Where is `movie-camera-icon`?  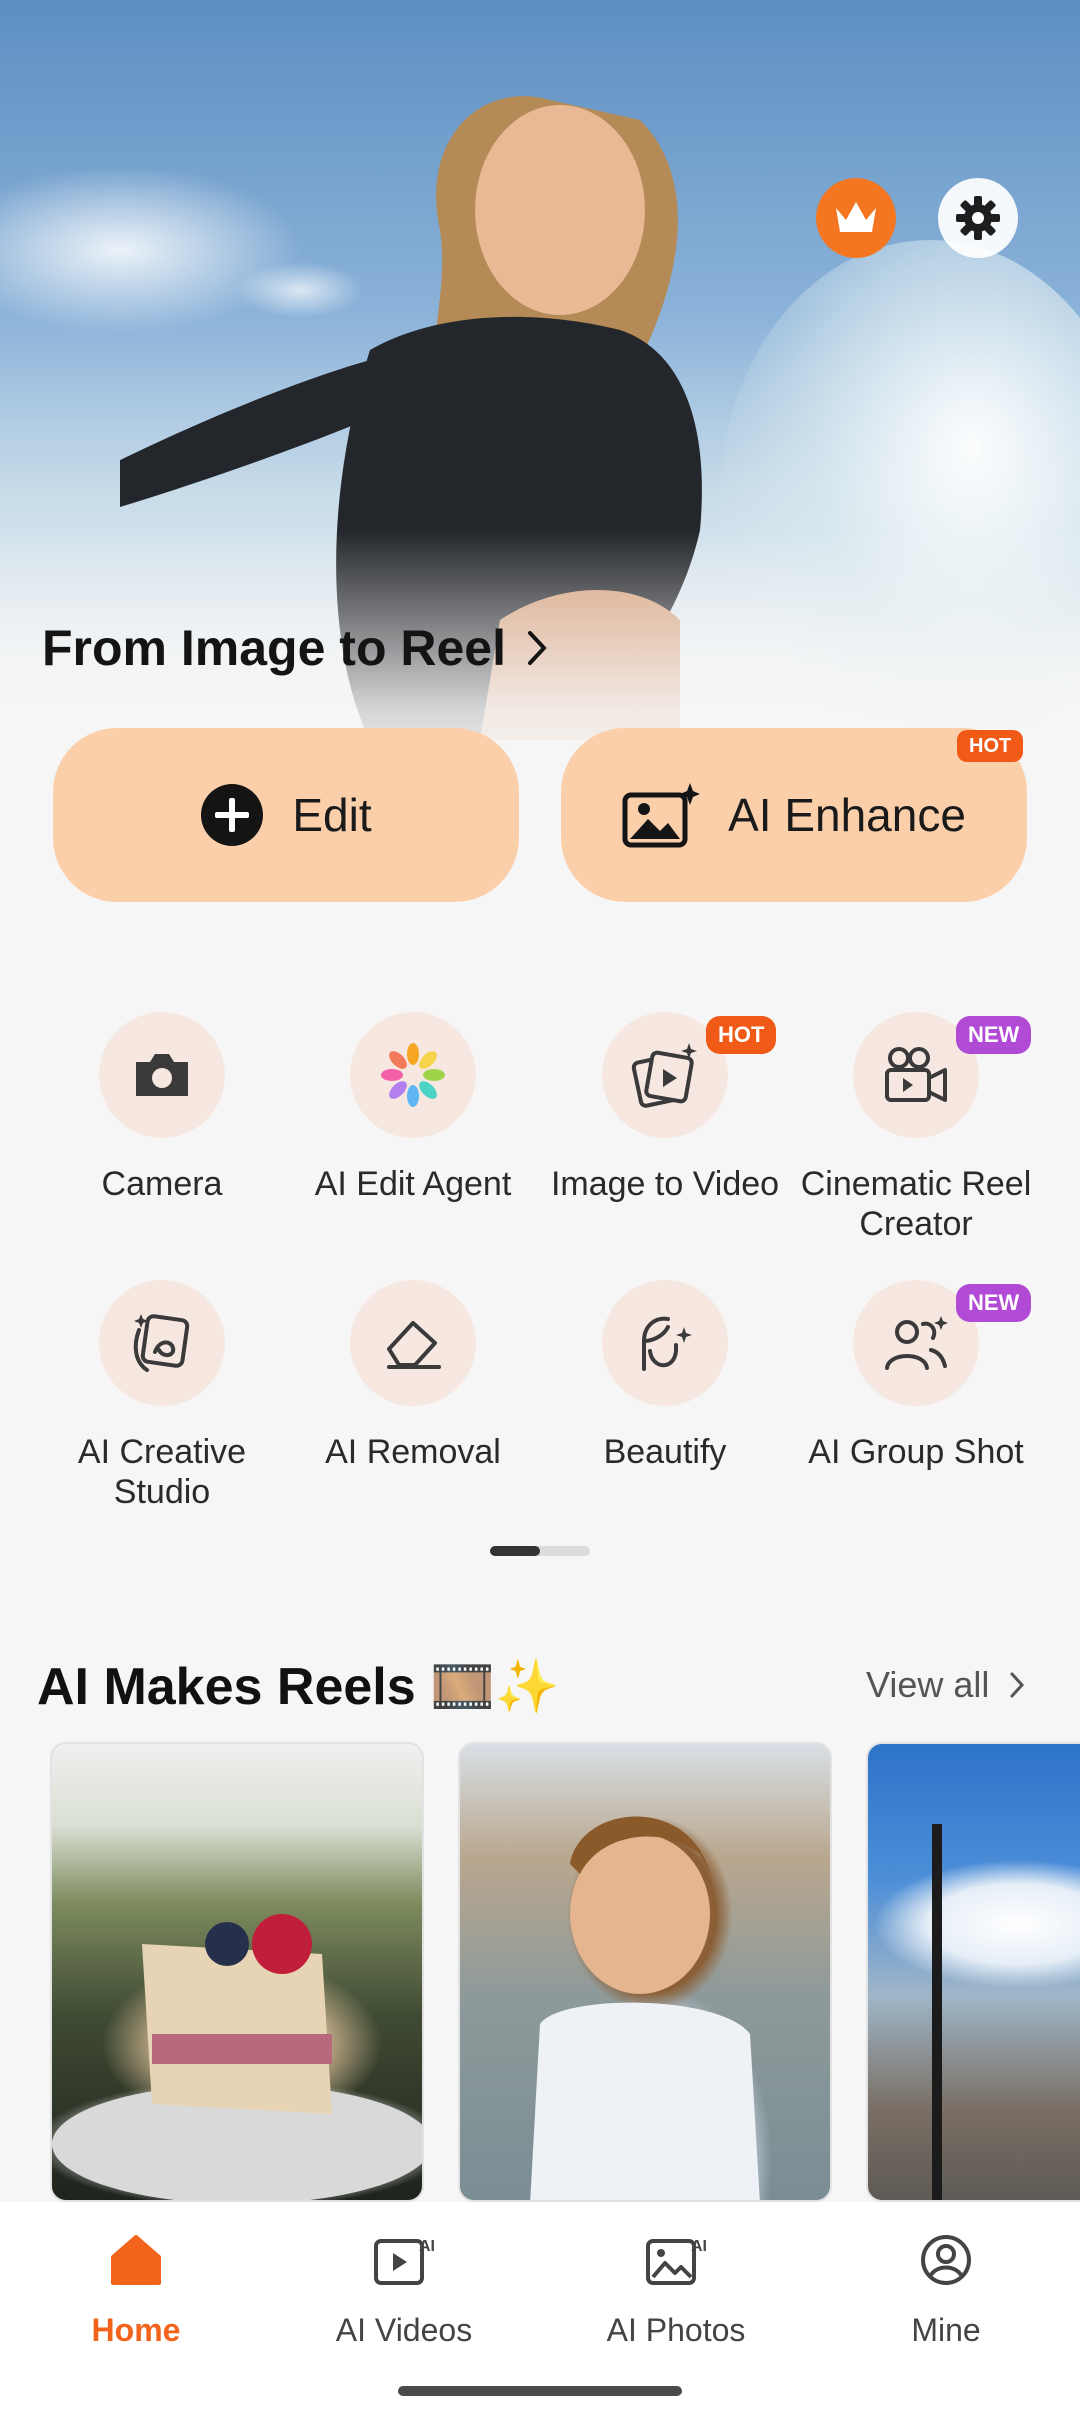
movie-camera-icon is located at coordinates (916, 1074).